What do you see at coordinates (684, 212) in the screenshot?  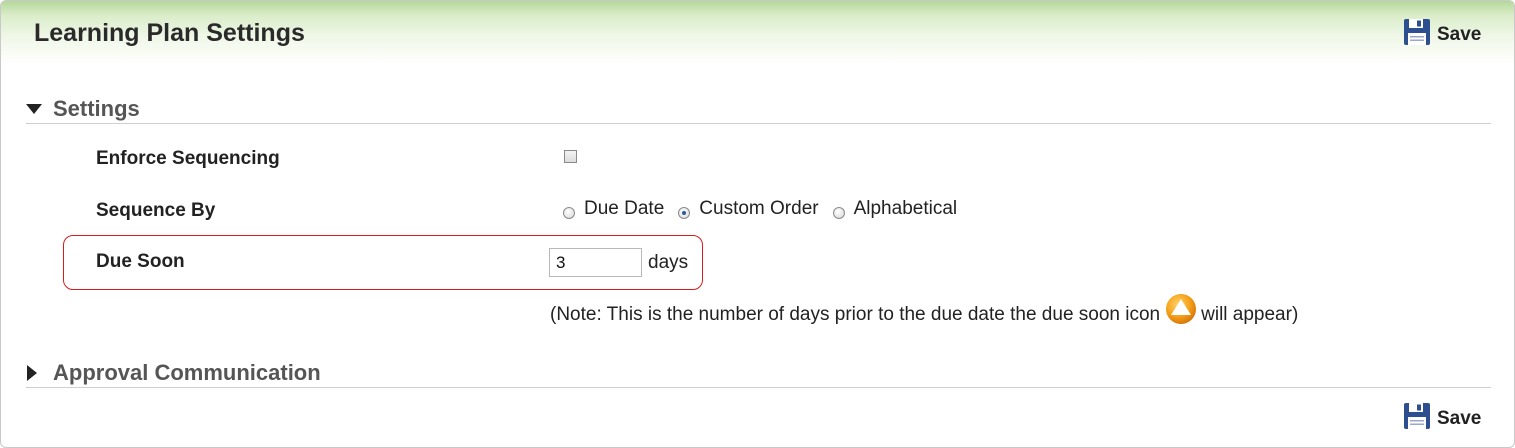 I see `radio-custom-order` at bounding box center [684, 212].